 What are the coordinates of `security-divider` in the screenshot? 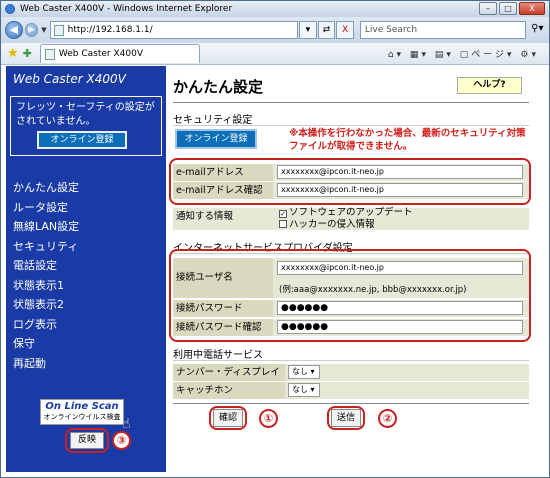 It's located at (351, 125).